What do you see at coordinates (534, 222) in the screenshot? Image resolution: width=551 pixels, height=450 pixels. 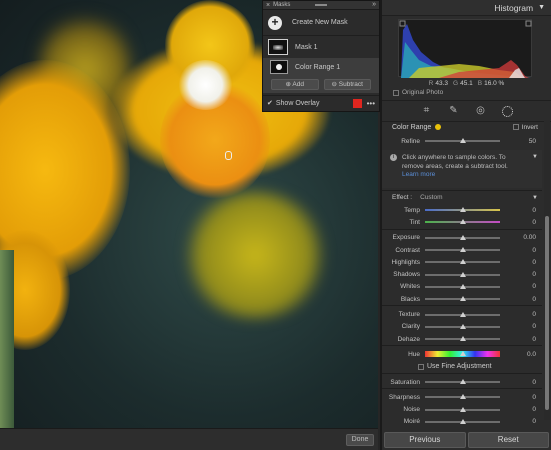 I see `tint-value: 0` at bounding box center [534, 222].